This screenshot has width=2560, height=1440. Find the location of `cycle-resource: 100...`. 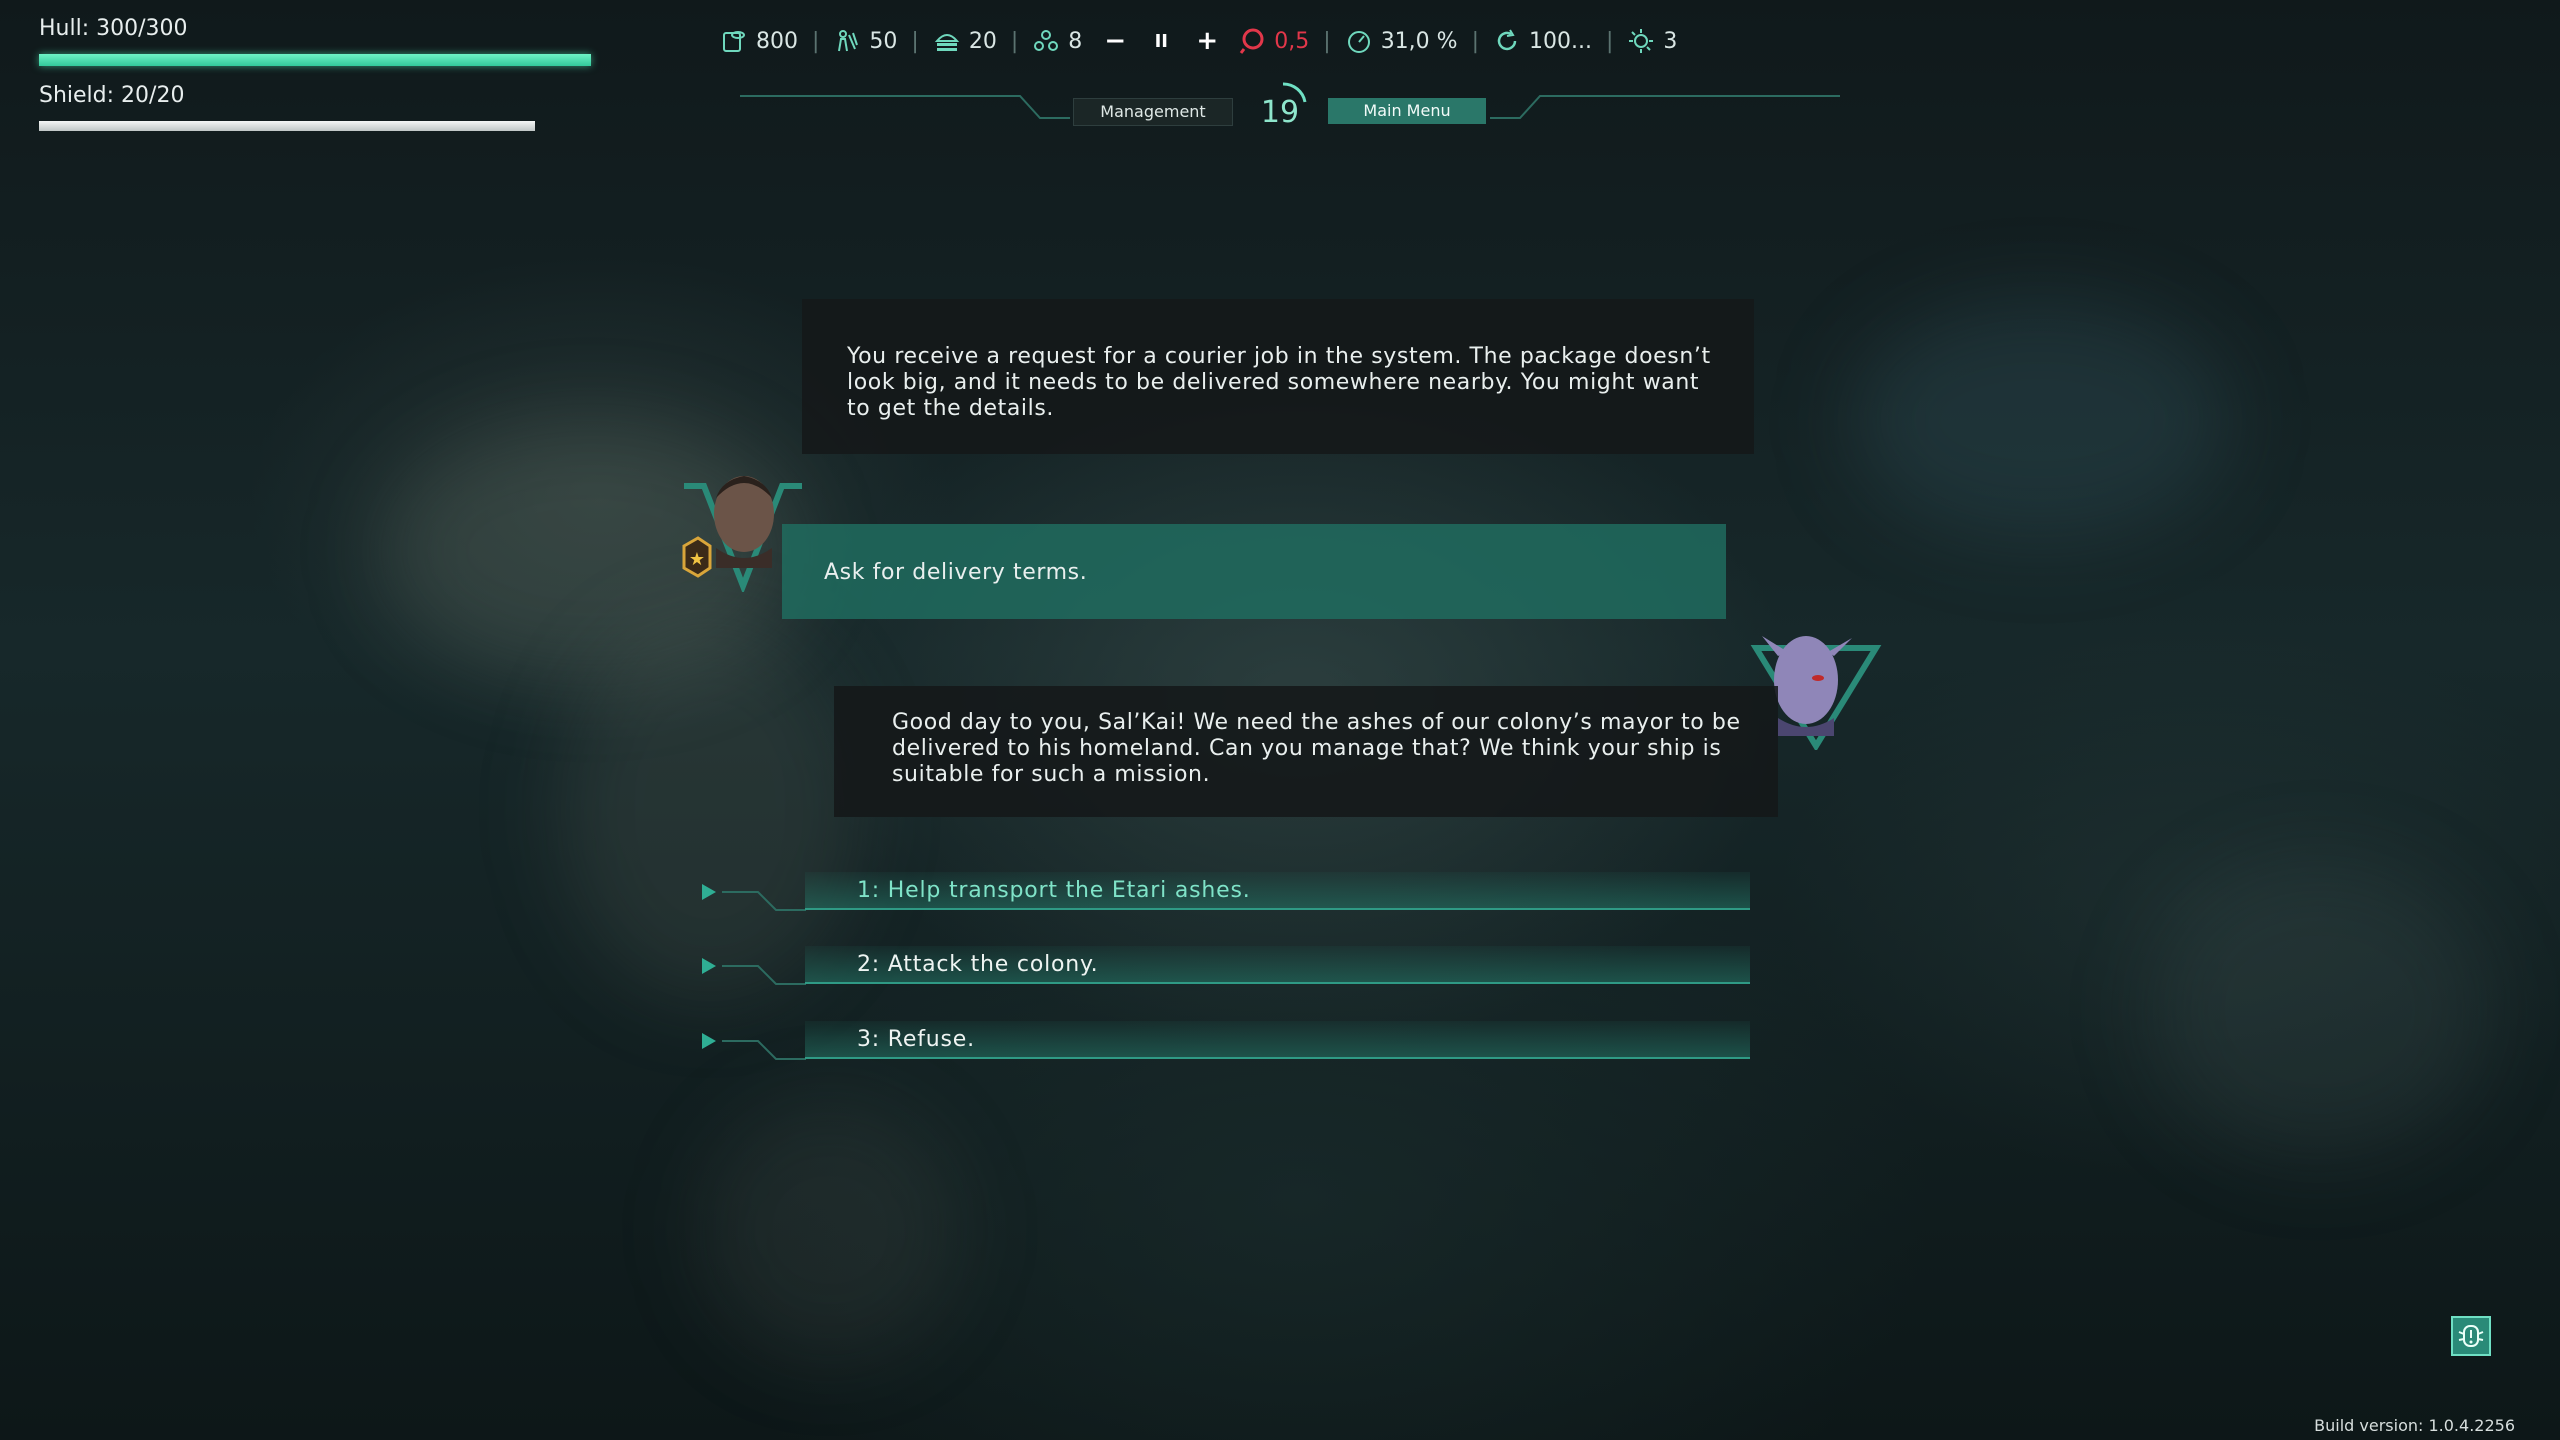

cycle-resource: 100... is located at coordinates (1542, 41).